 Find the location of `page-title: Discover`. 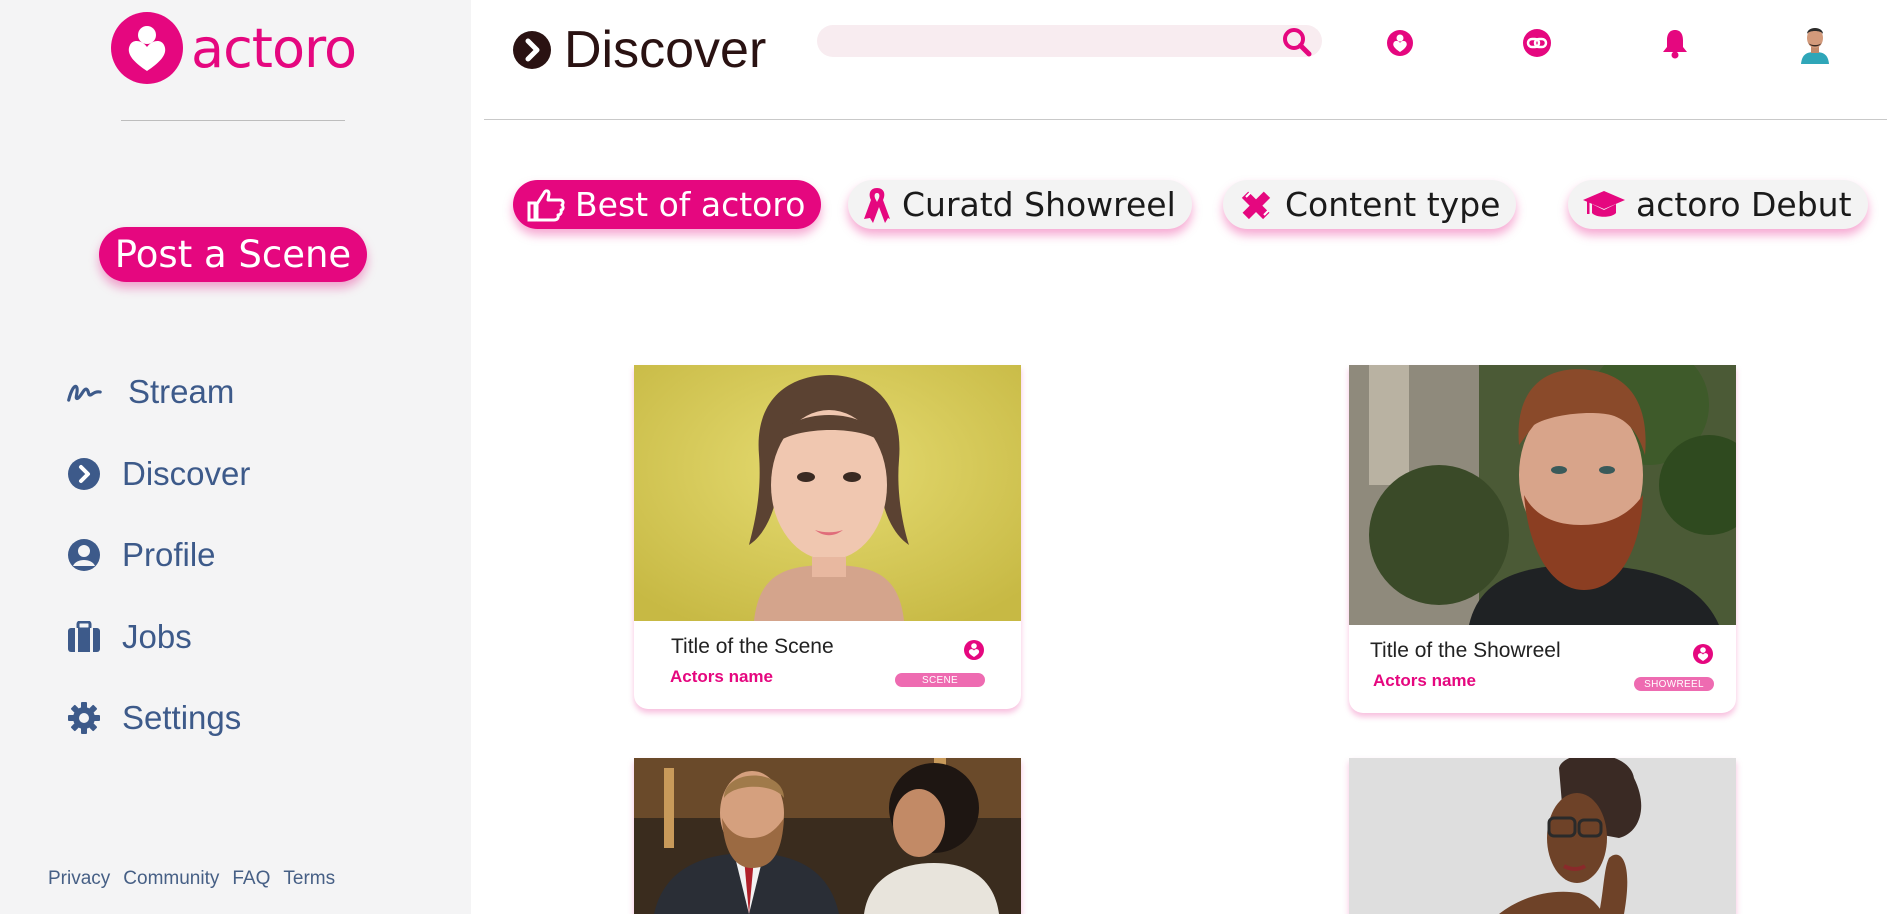

page-title: Discover is located at coordinates (639, 50).